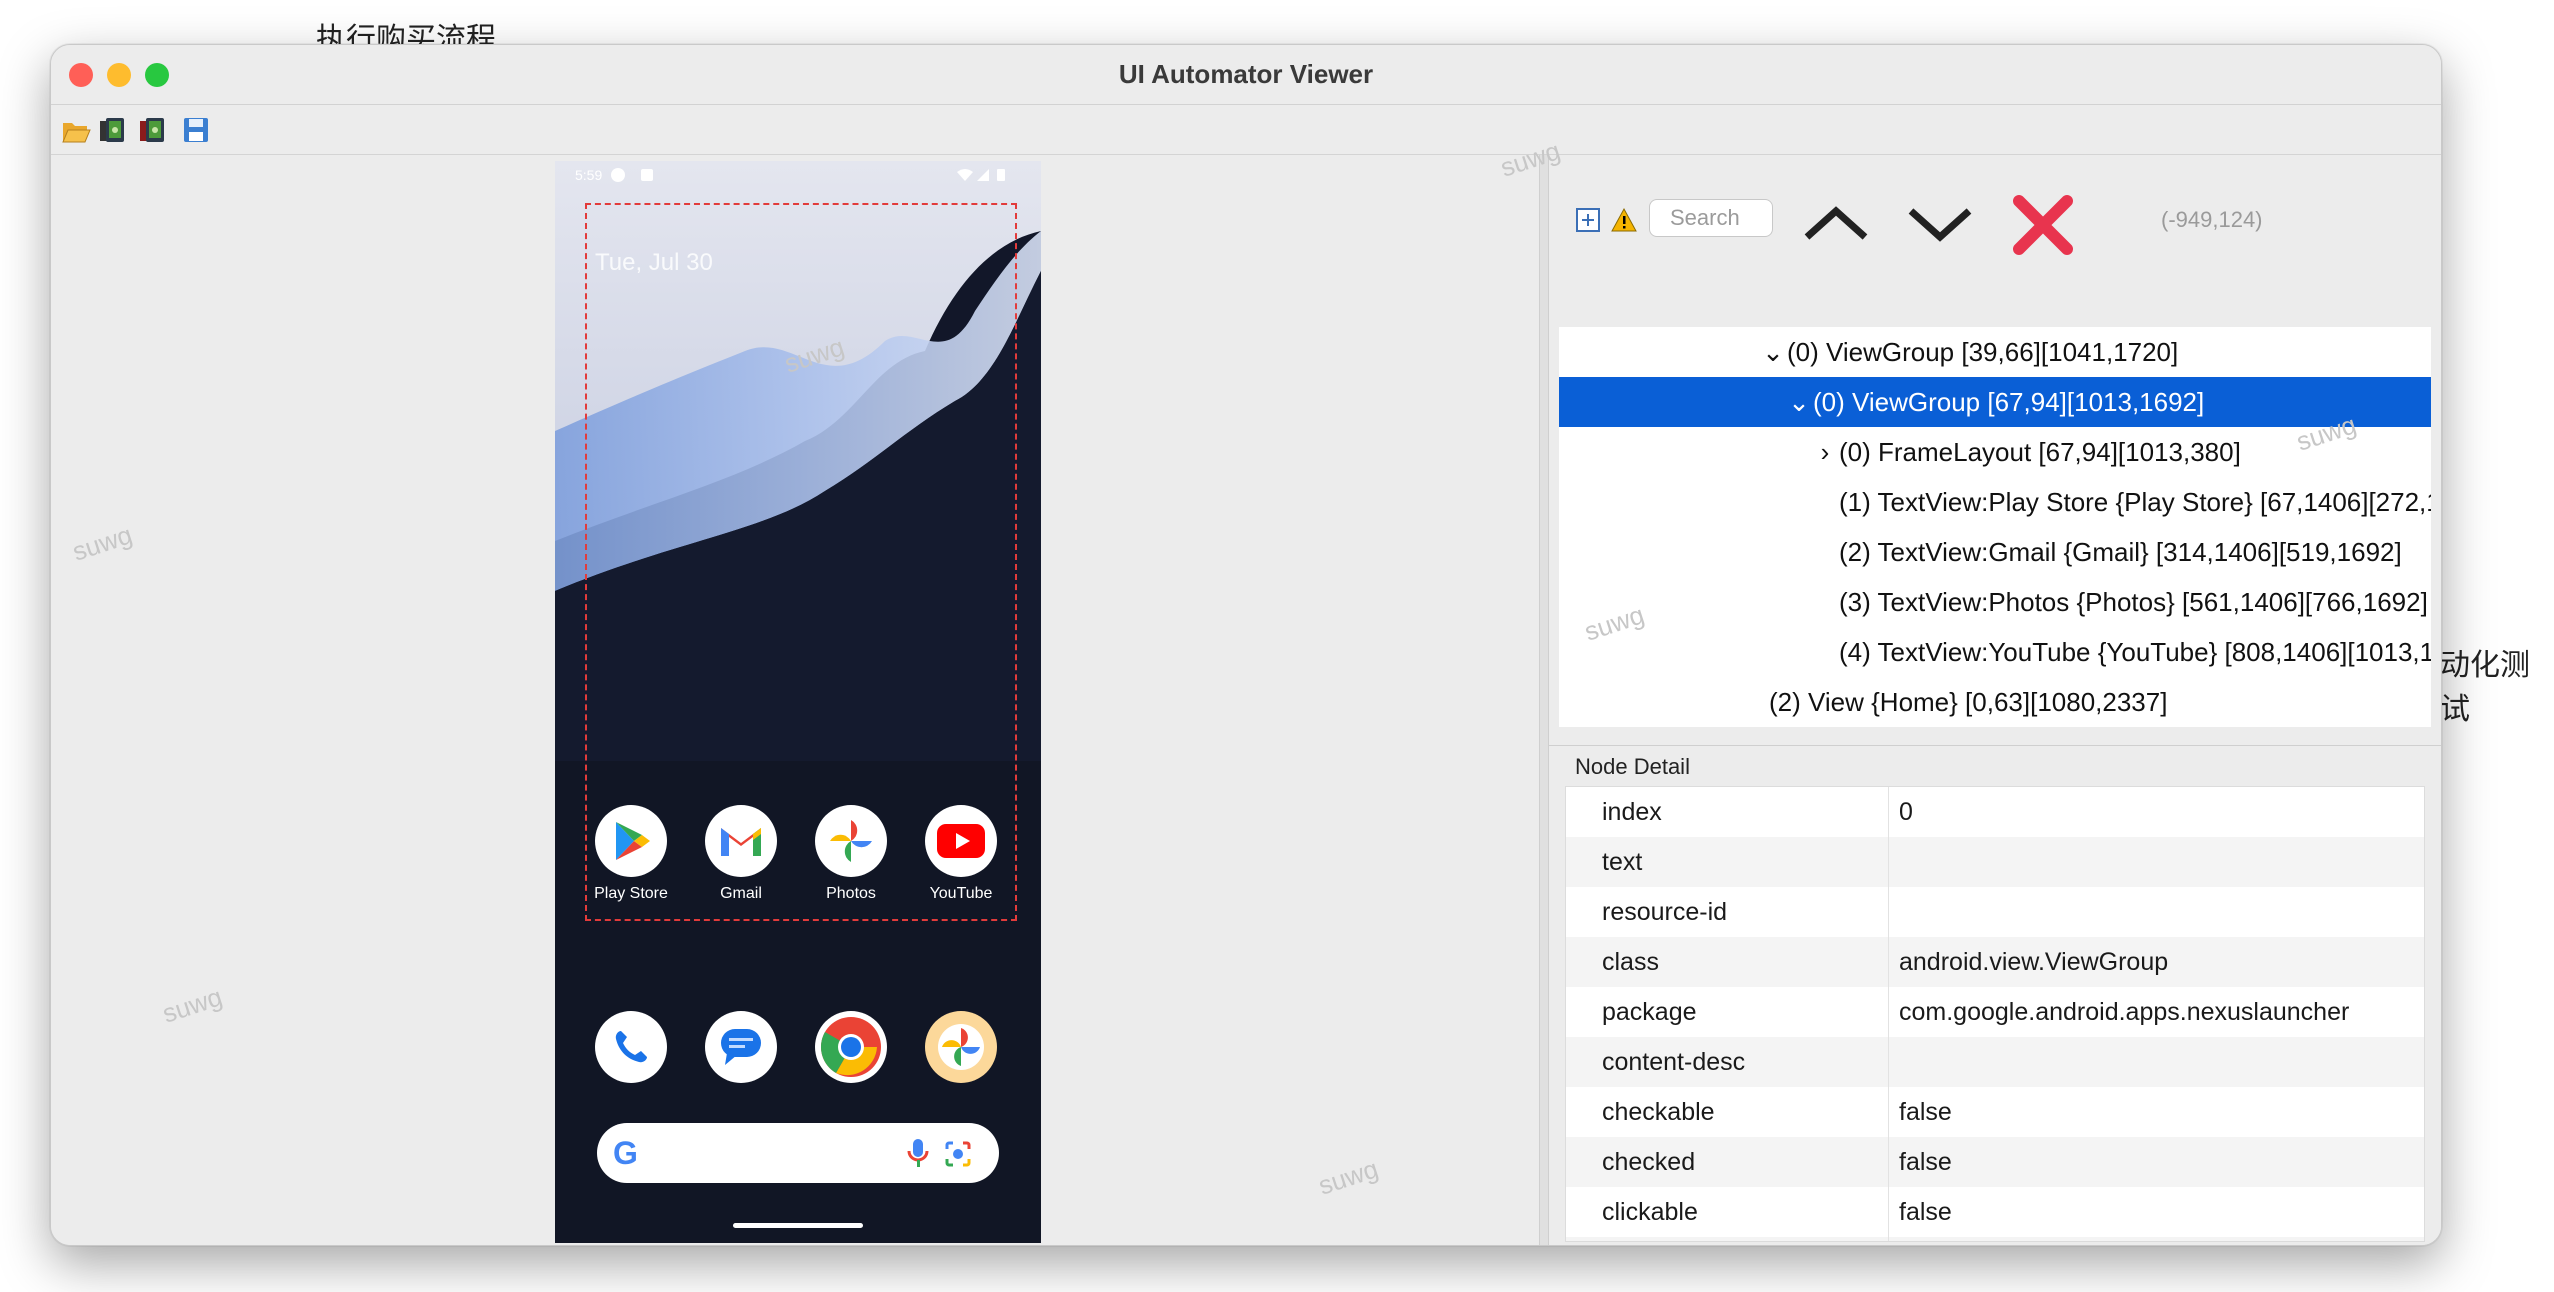  I want to click on tree-node-selected: ⌄ (0) ViewGroup [67,94][1013,1692], so click(1995, 402).